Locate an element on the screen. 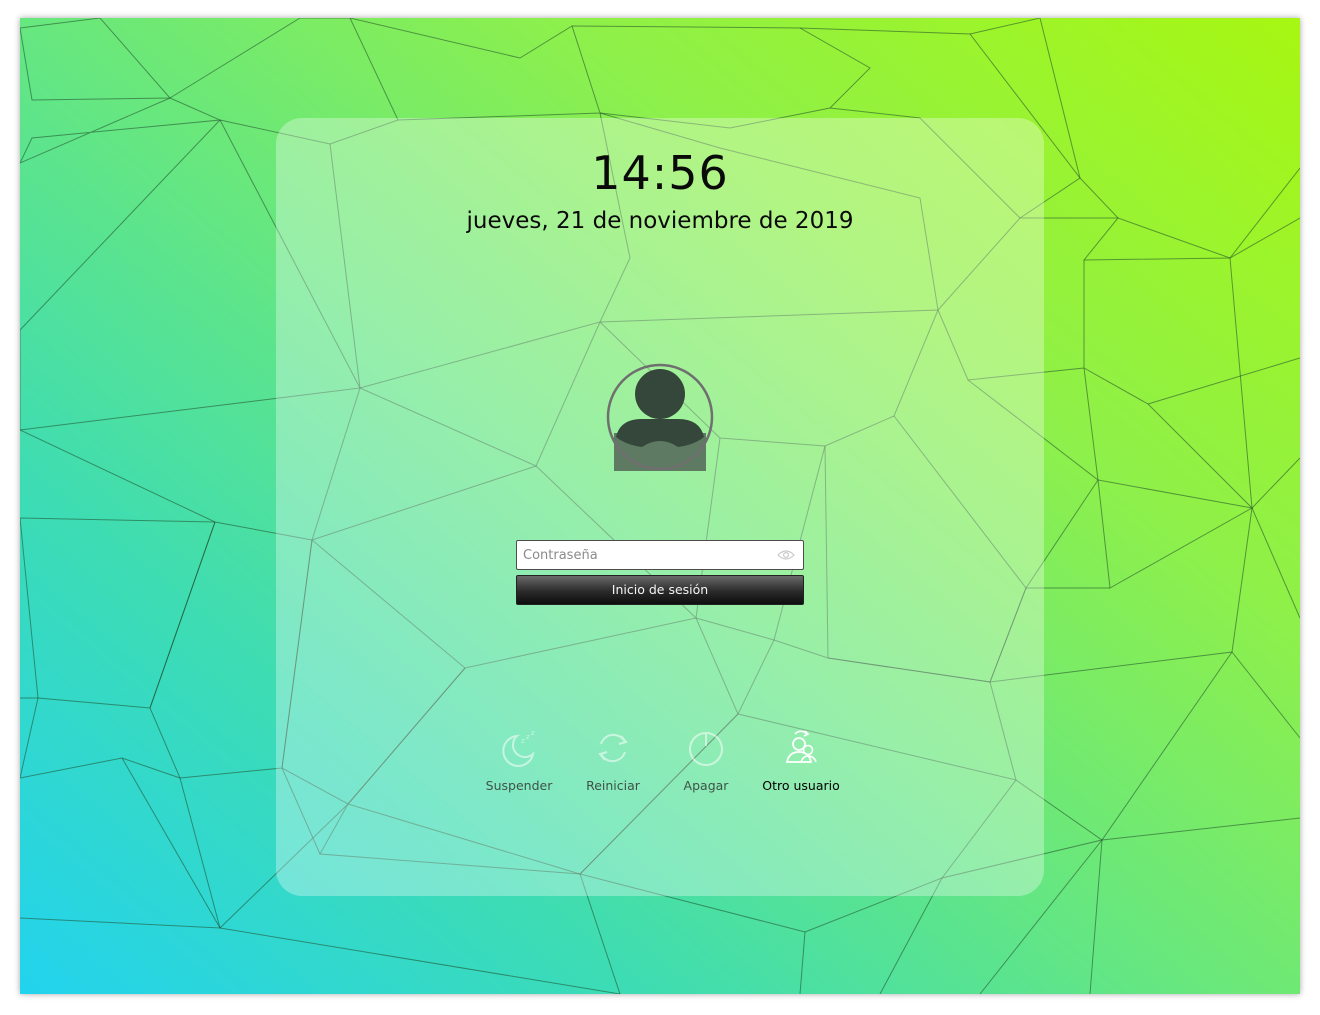 This screenshot has height=1015, width=1320. eye-icon is located at coordinates (786, 555).